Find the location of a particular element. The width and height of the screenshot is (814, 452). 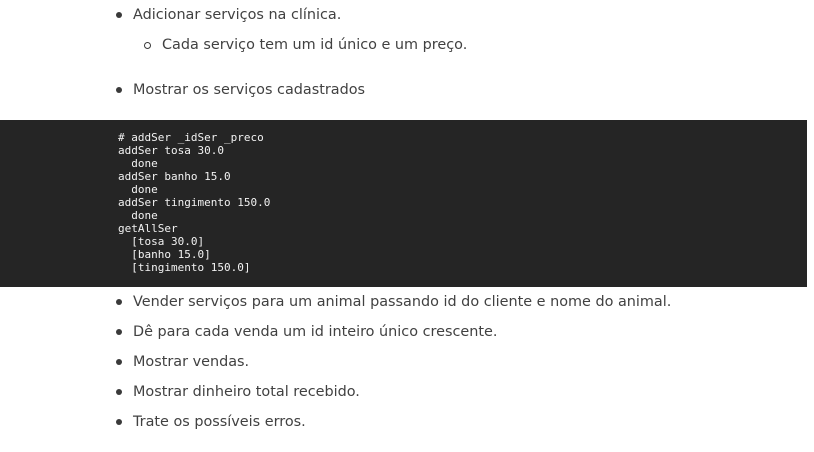

list-item: Mostrar dinheiro total recebido. is located at coordinates (407, 392).